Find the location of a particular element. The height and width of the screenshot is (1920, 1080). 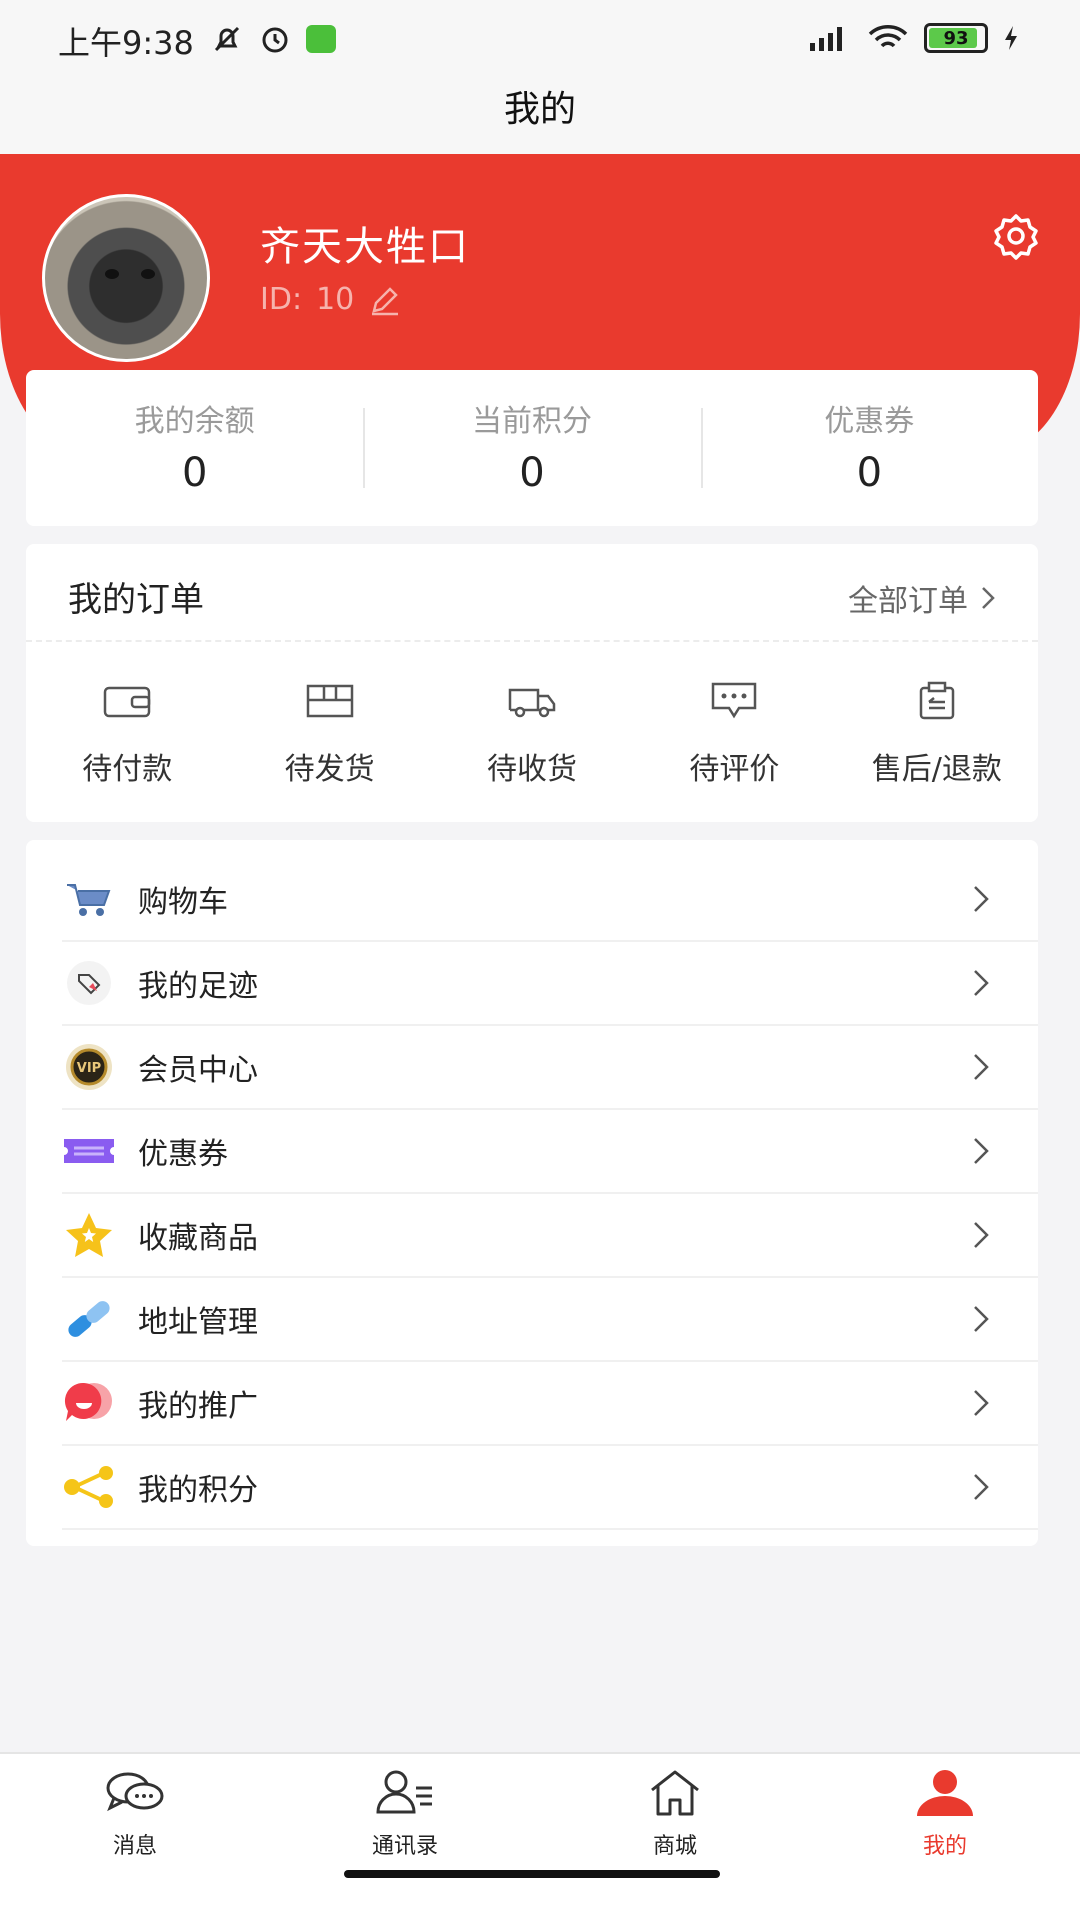

cart-icon is located at coordinates (89, 900).